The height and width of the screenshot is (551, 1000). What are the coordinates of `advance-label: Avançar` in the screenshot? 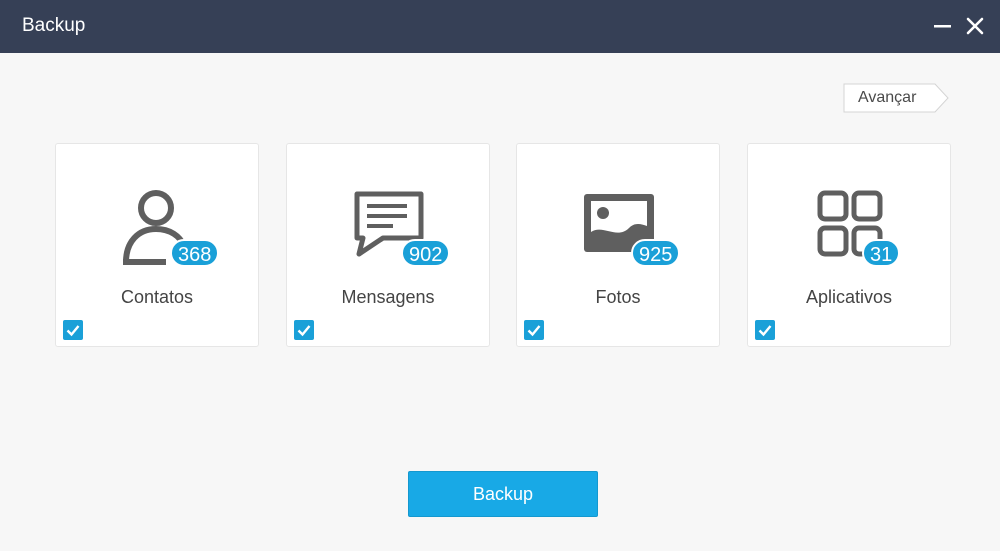 It's located at (887, 97).